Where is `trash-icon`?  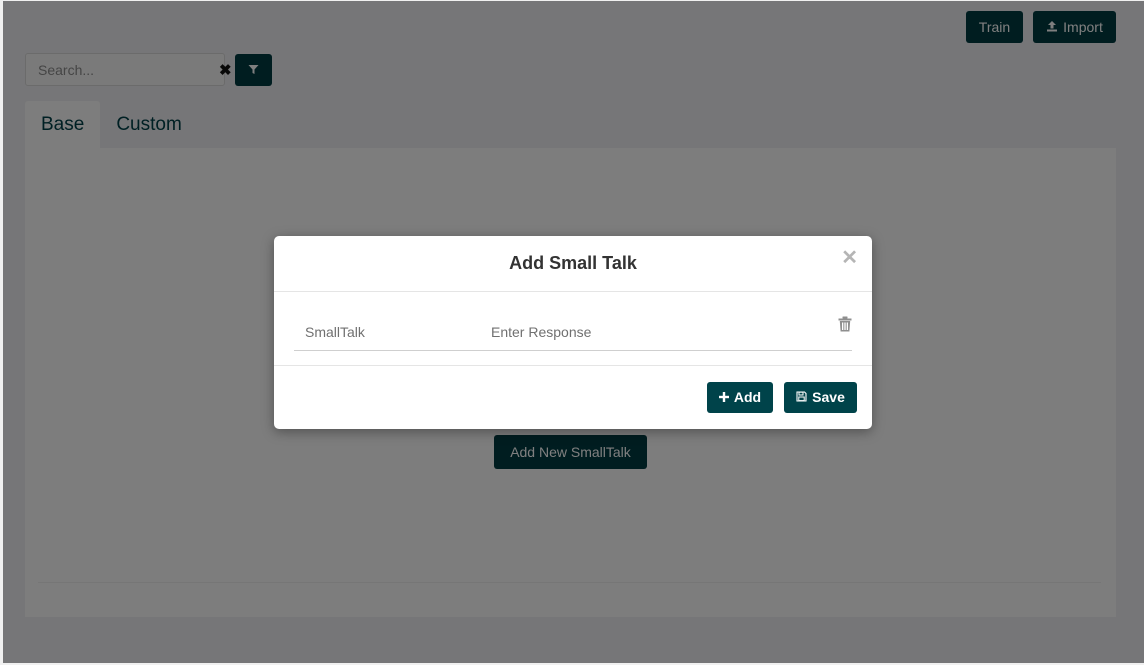
trash-icon is located at coordinates (845, 326).